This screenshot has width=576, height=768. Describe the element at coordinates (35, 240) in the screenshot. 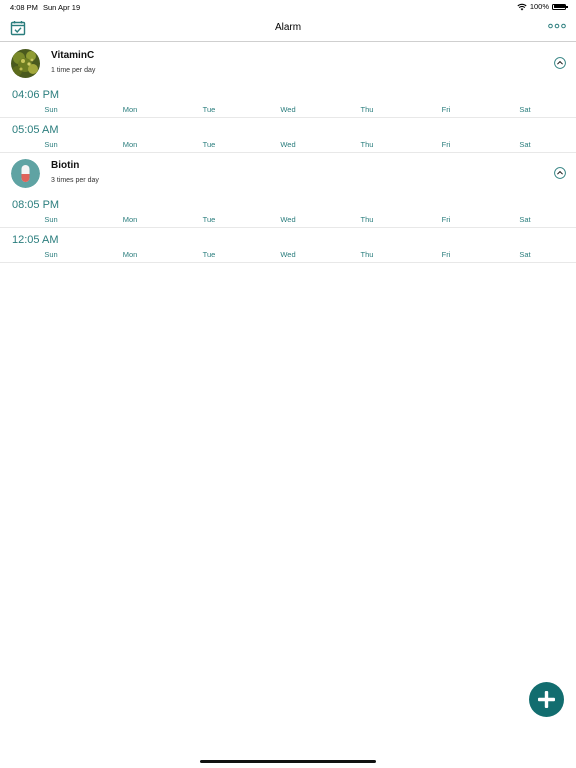

I see `alarm-time: 12:05 AM` at that location.